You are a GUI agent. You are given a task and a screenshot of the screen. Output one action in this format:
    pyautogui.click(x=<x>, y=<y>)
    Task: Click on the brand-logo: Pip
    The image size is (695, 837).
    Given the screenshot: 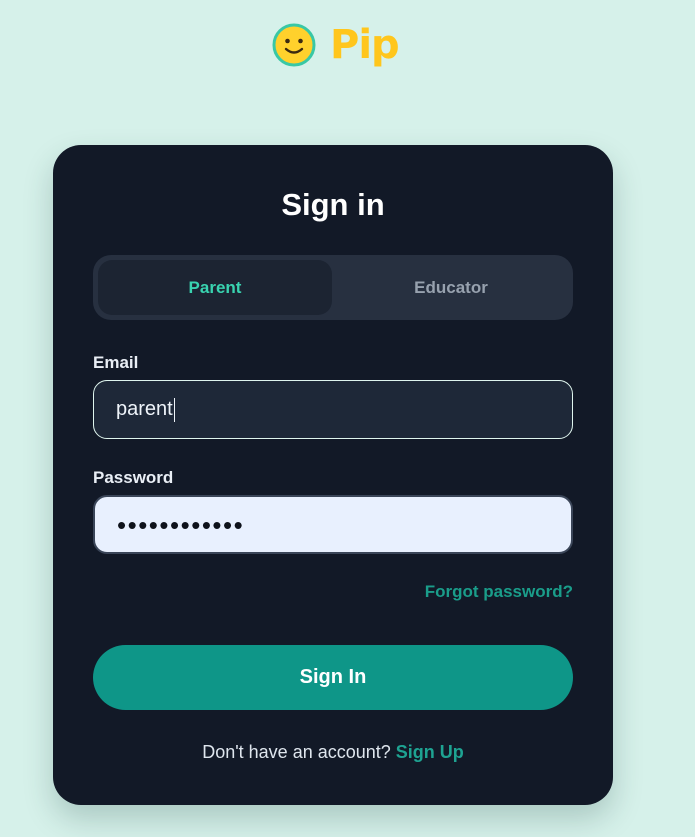 What is the action you would take?
    pyautogui.click(x=336, y=45)
    